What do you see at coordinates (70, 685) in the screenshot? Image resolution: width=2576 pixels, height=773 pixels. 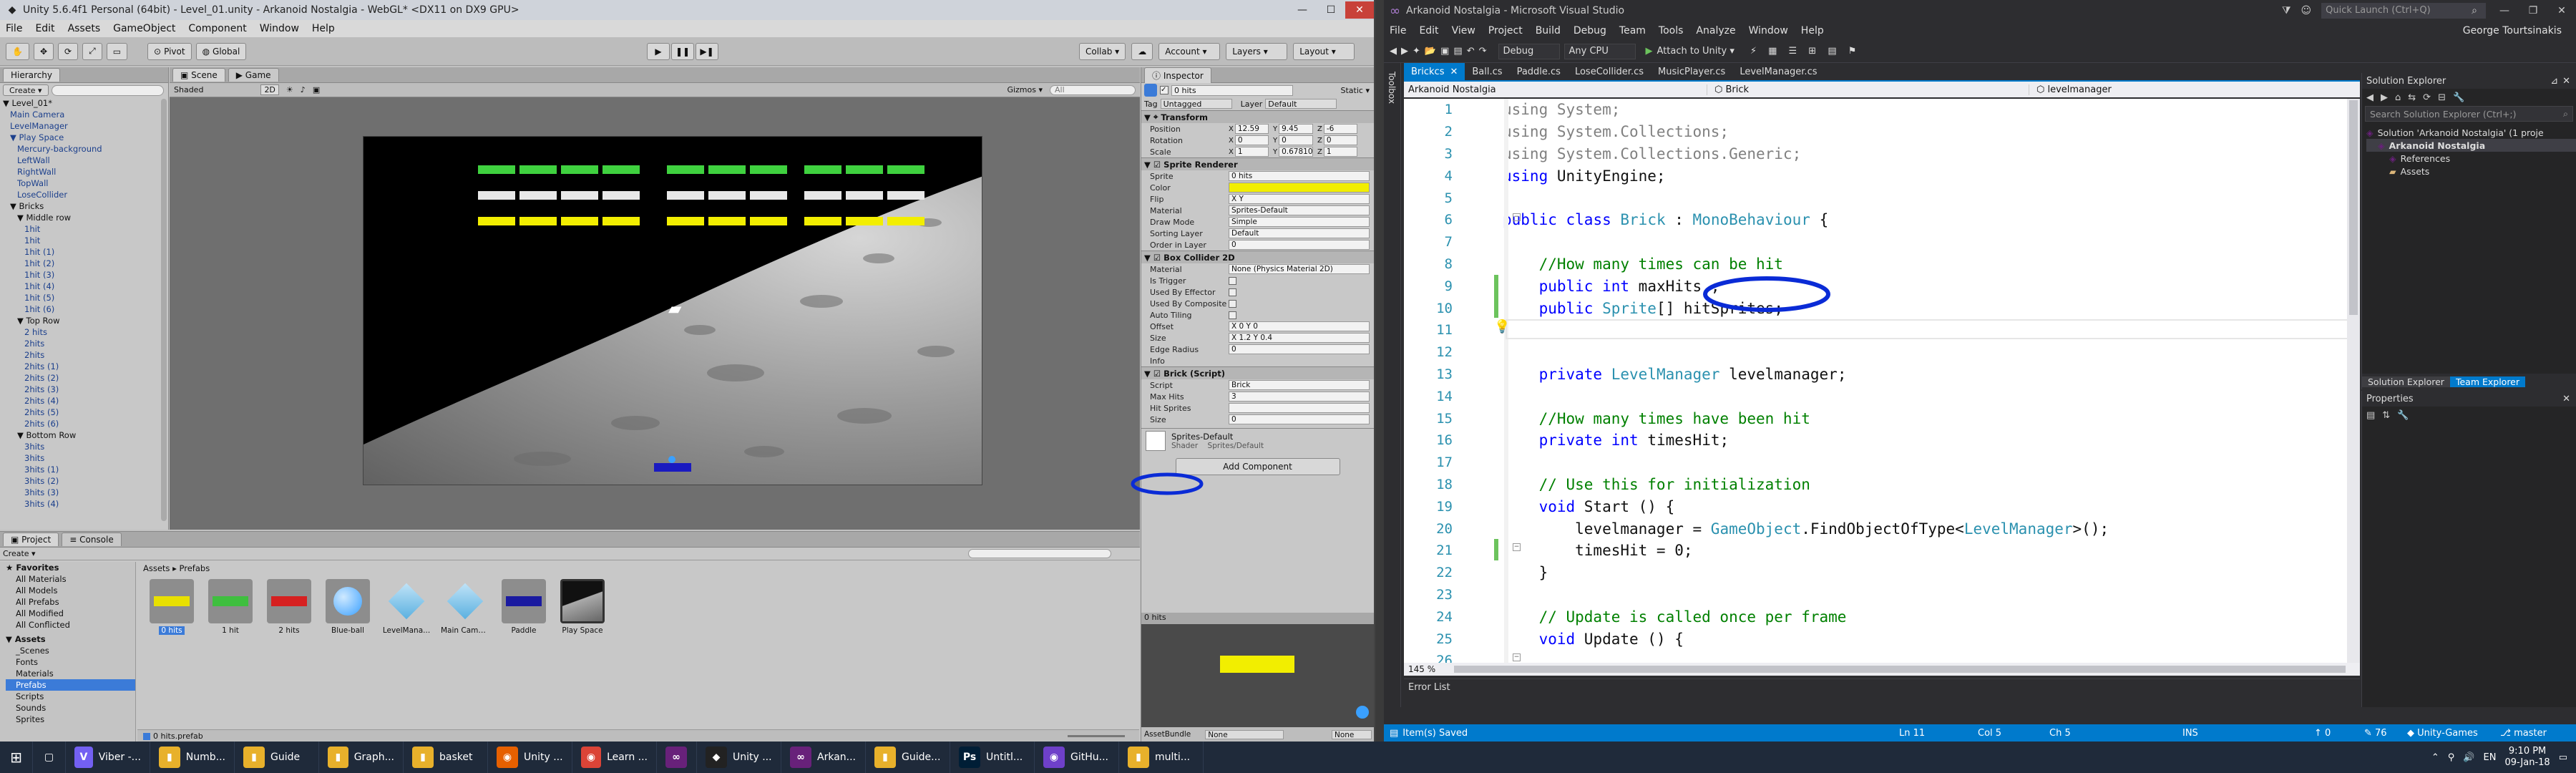 I see `asset-folder: Prefabs` at bounding box center [70, 685].